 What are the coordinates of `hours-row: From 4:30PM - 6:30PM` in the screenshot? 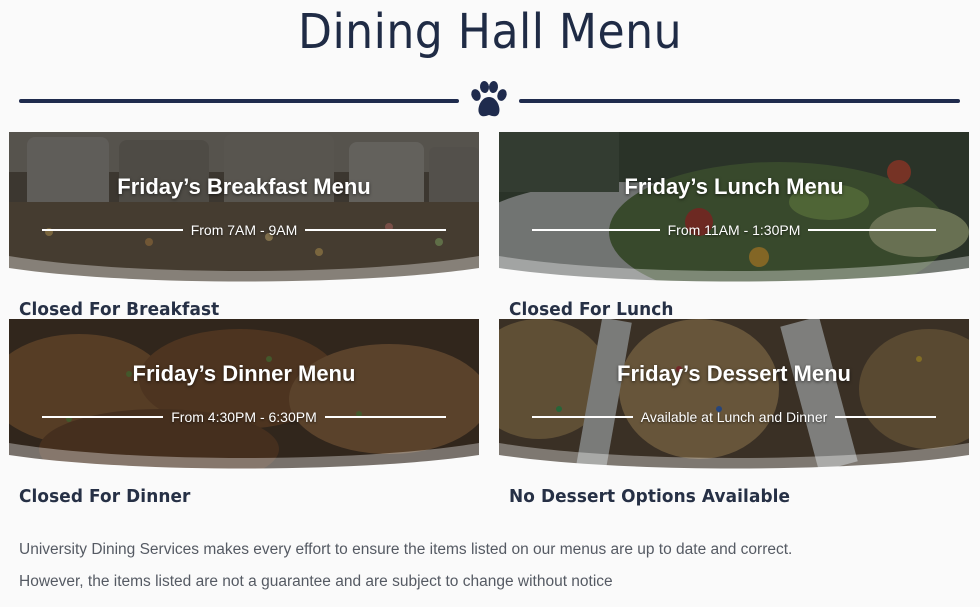 It's located at (244, 417).